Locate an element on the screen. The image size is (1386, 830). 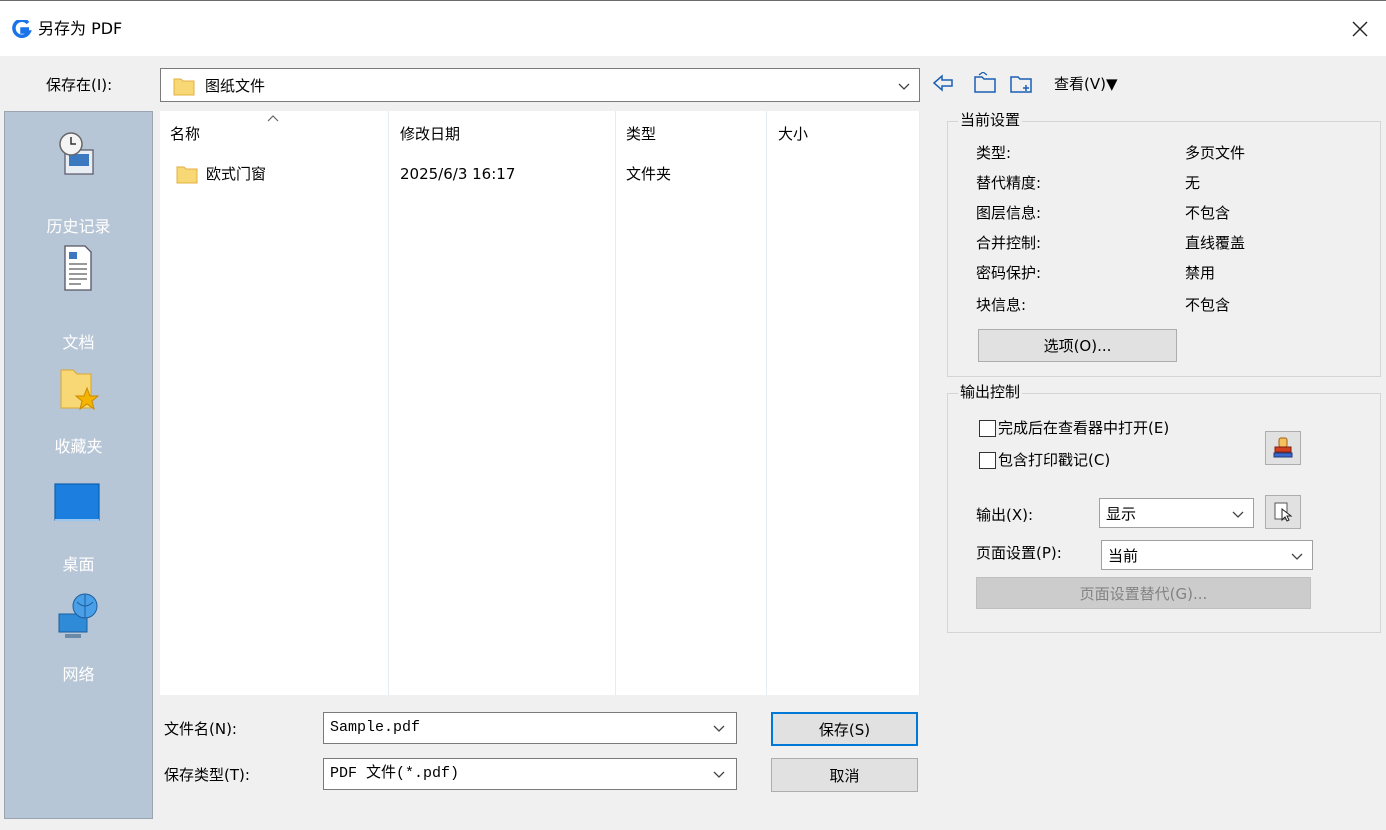
new-folder-button is located at coordinates (1021, 83).